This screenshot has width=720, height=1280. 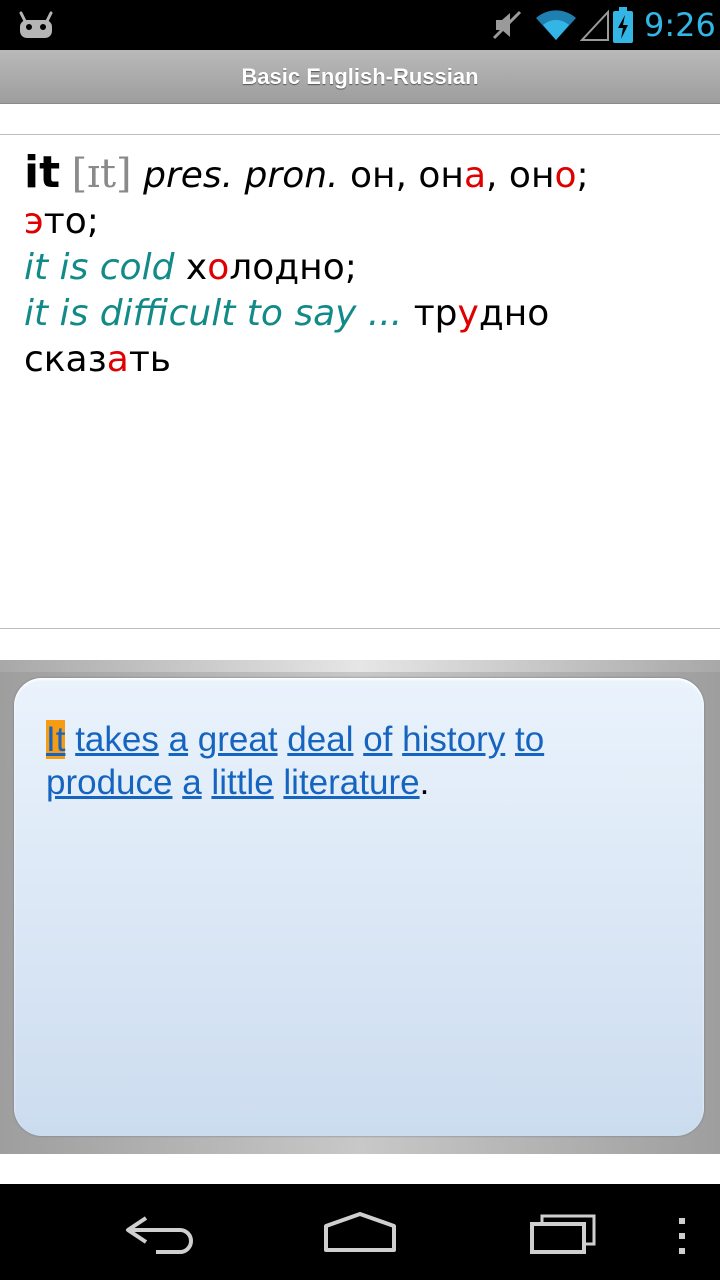 I want to click on example-line-1: it is cold холодно;, so click(x=354, y=268).